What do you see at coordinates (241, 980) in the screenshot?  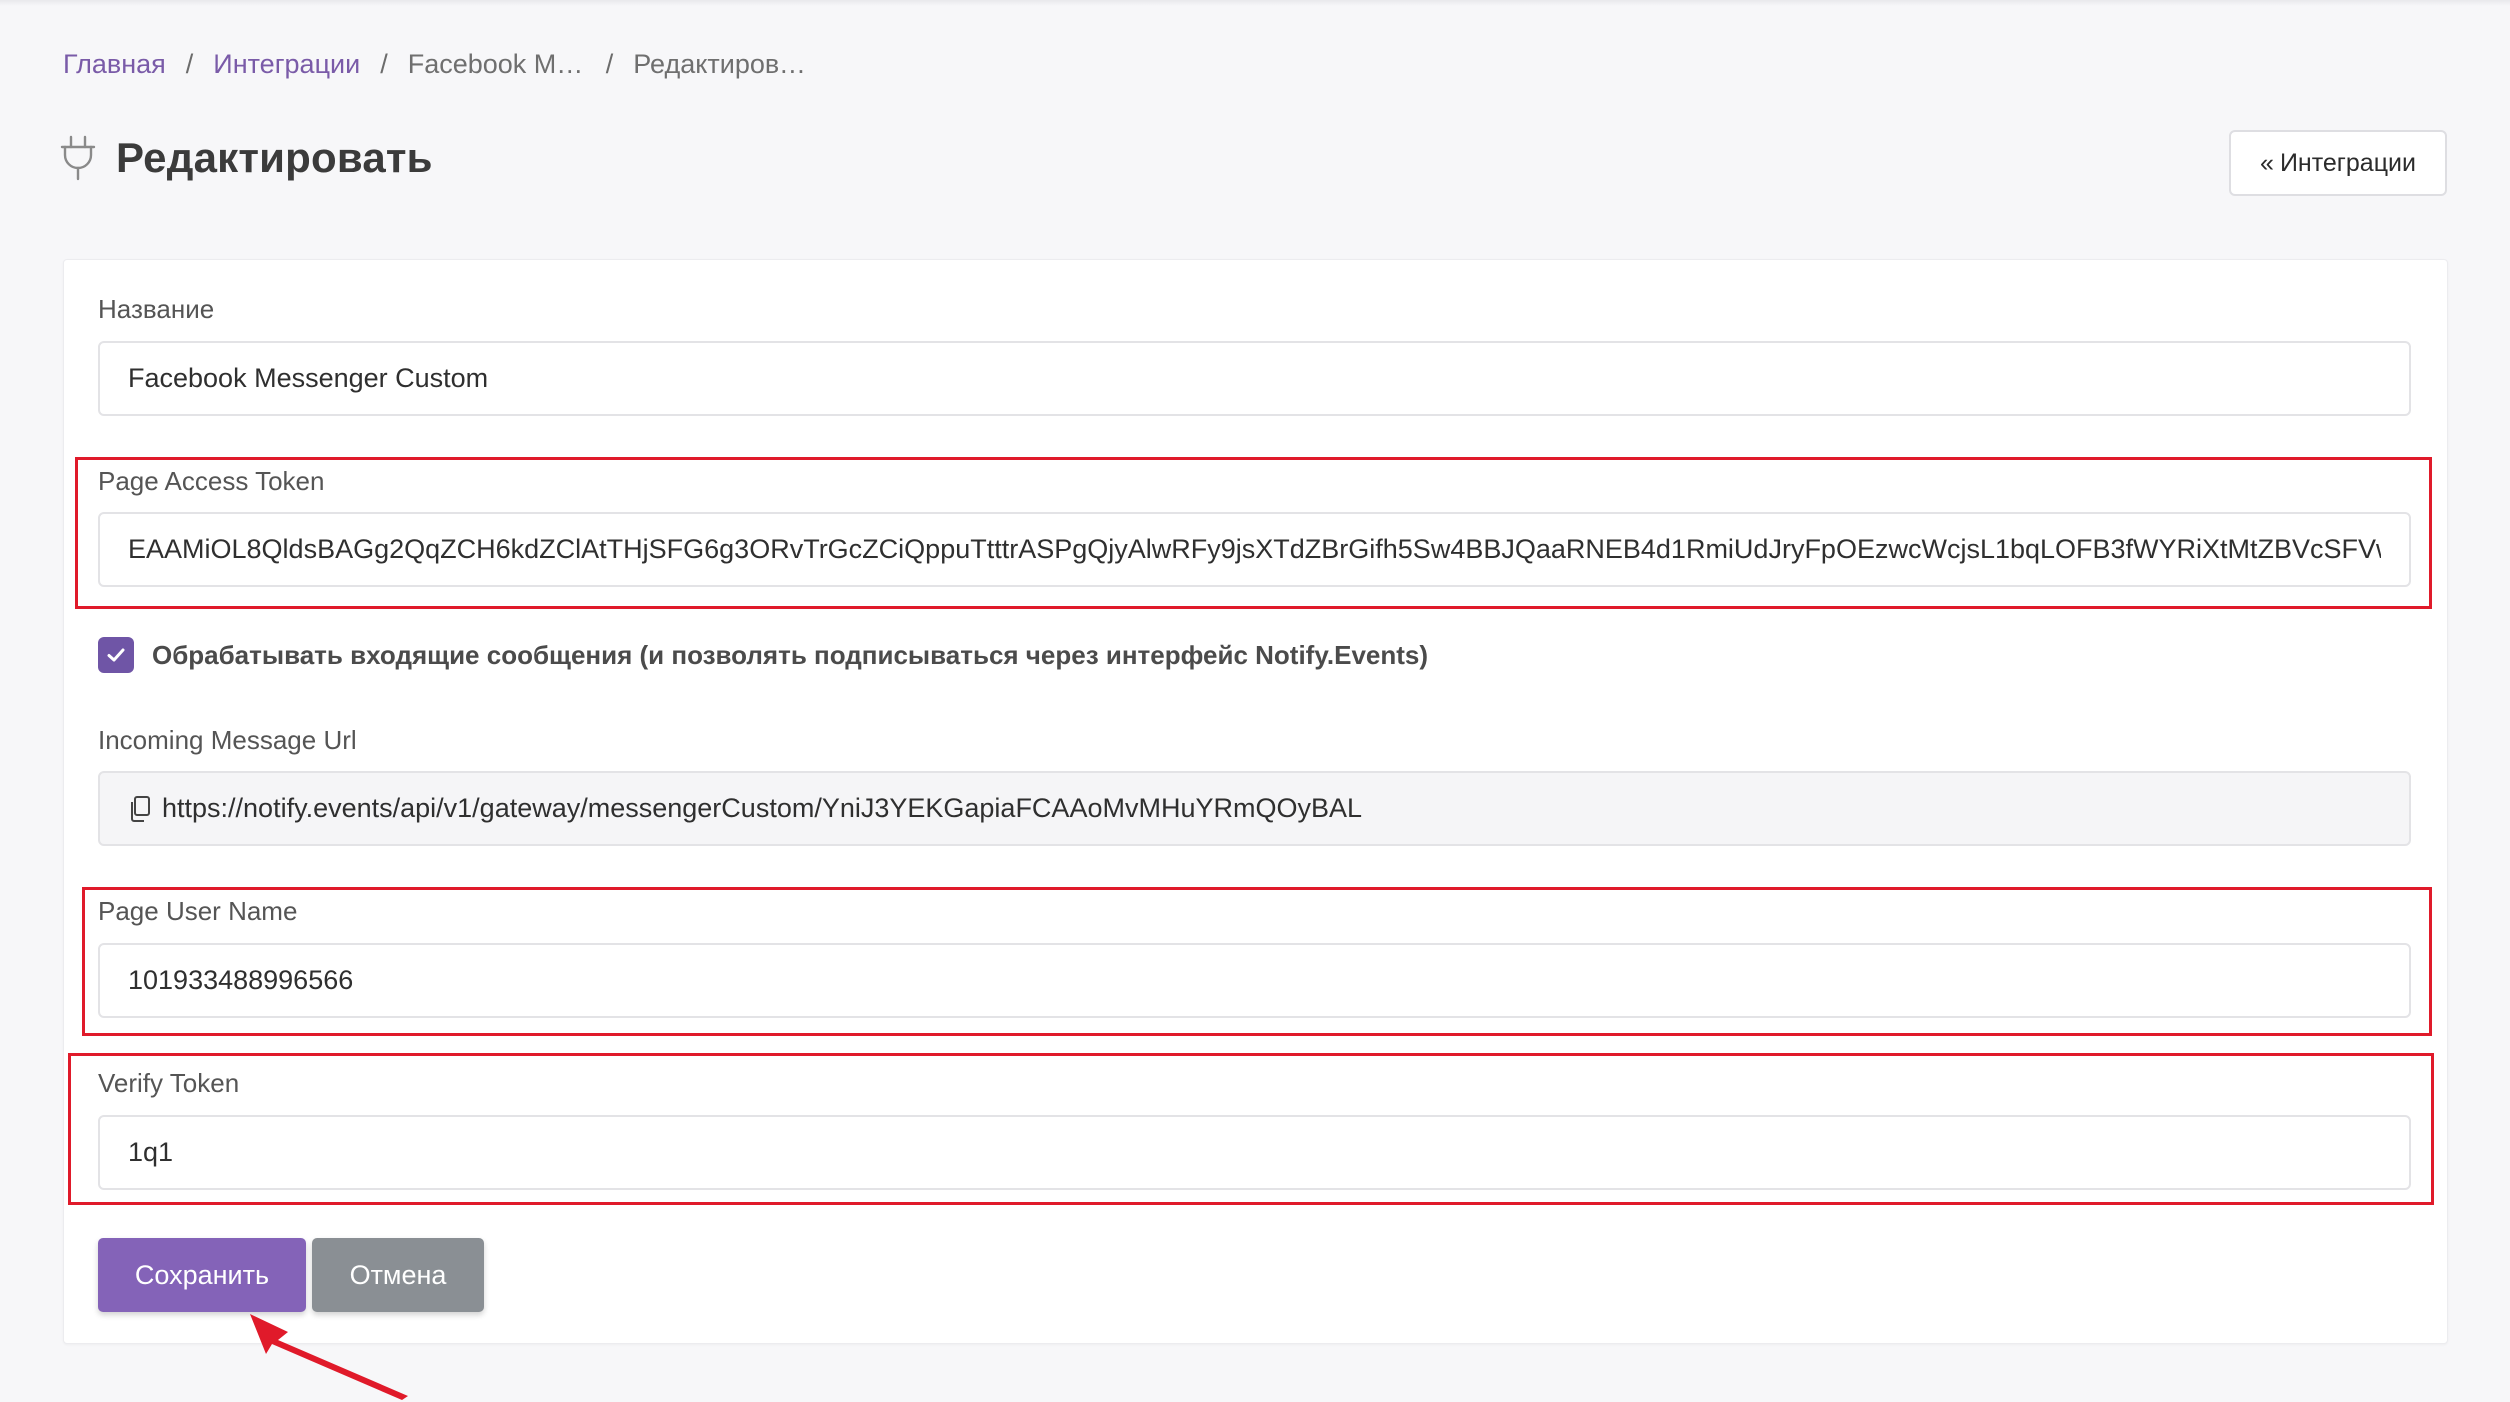 I see `page-user-name-value: 101933488996566` at bounding box center [241, 980].